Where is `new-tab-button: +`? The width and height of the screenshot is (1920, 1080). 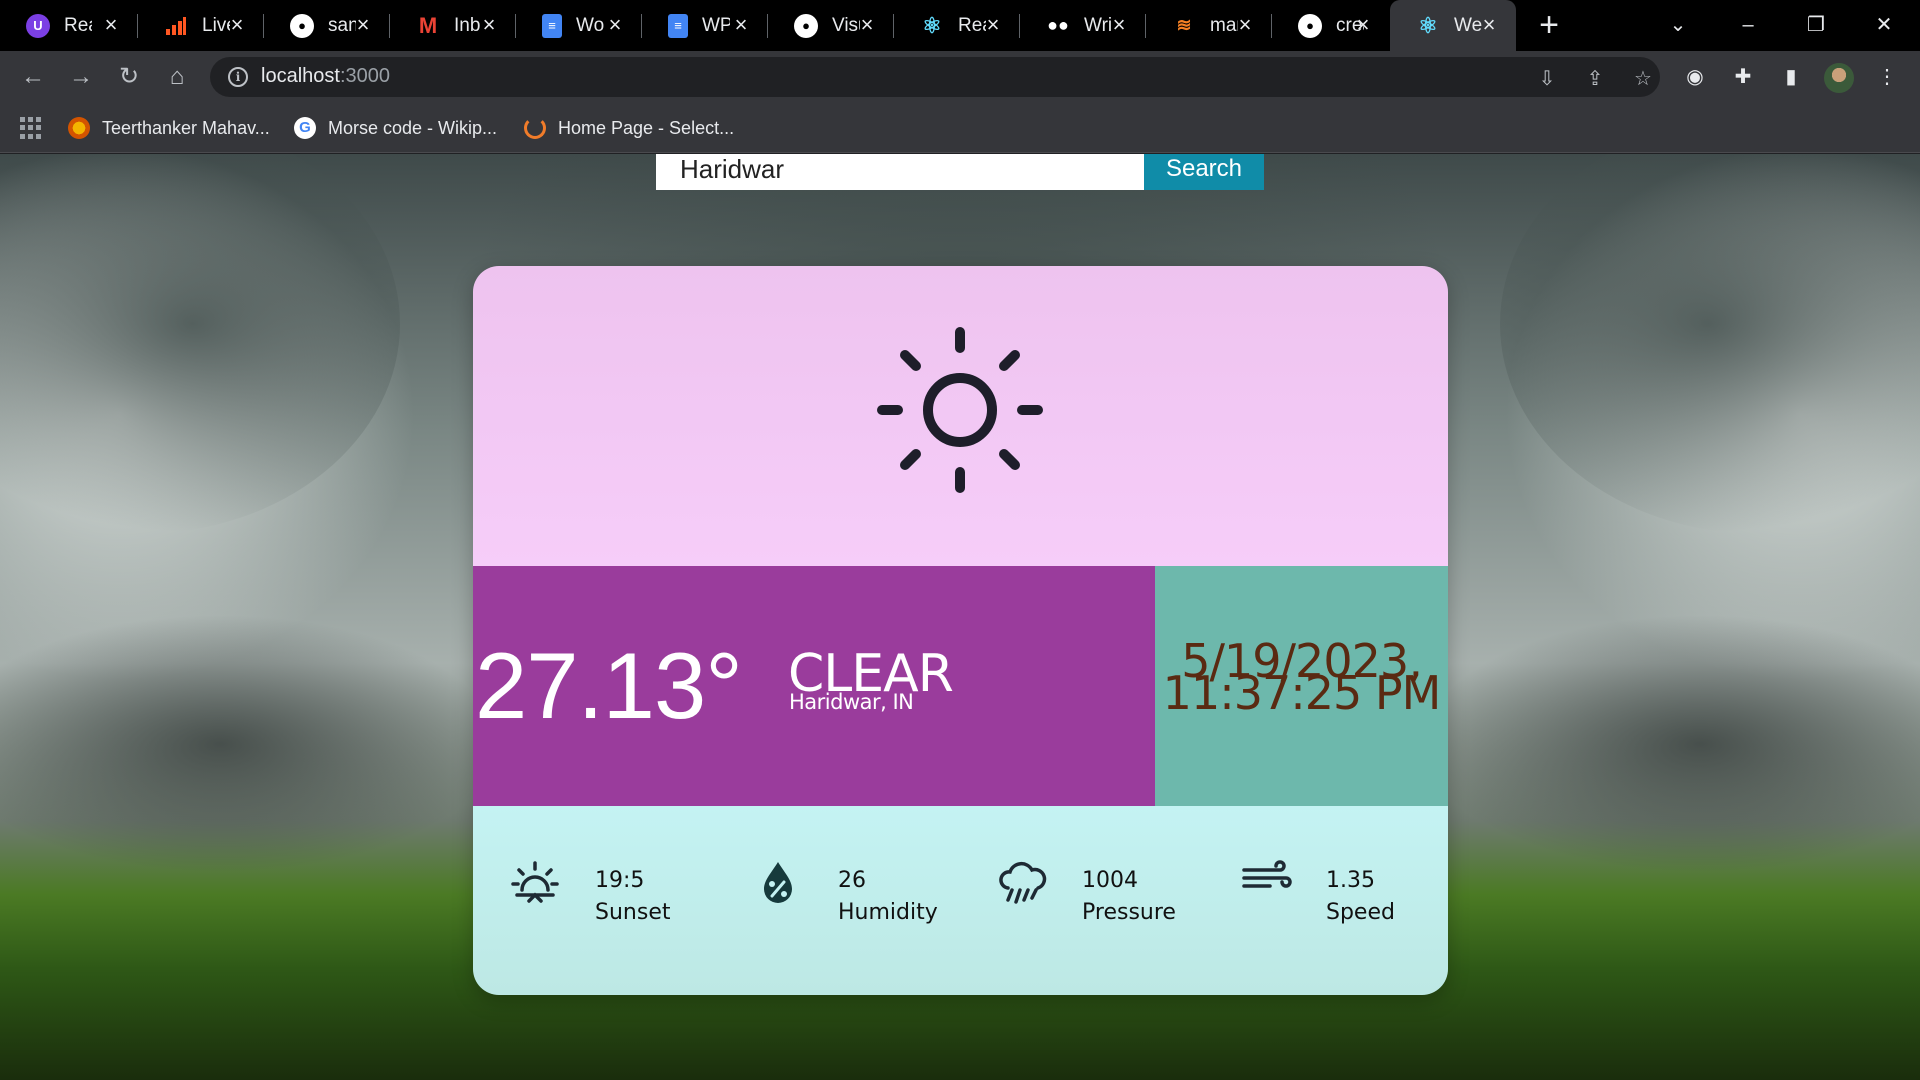
new-tab-button: + is located at coordinates (1549, 25).